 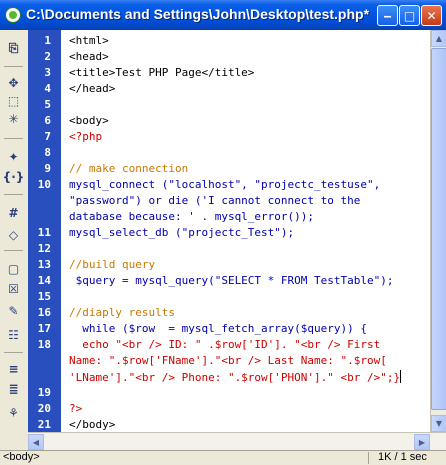 What do you see at coordinates (438, 423) in the screenshot?
I see `scroll-down-button: ▼` at bounding box center [438, 423].